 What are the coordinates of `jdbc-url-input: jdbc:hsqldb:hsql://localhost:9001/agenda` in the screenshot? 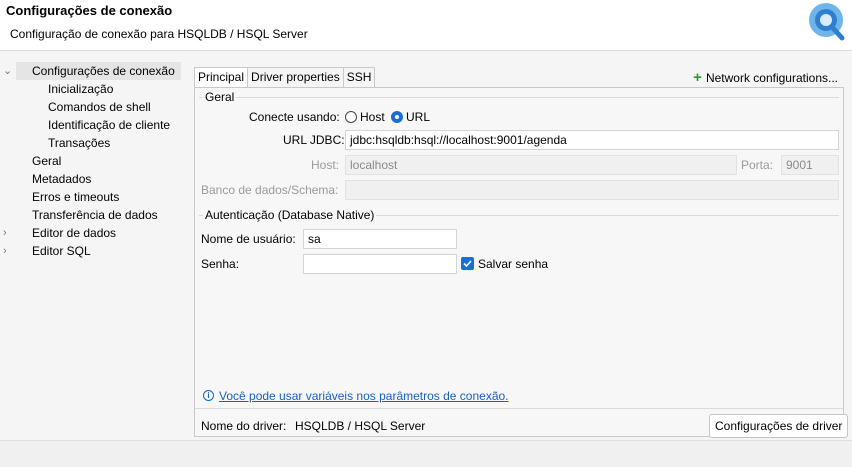 It's located at (592, 140).